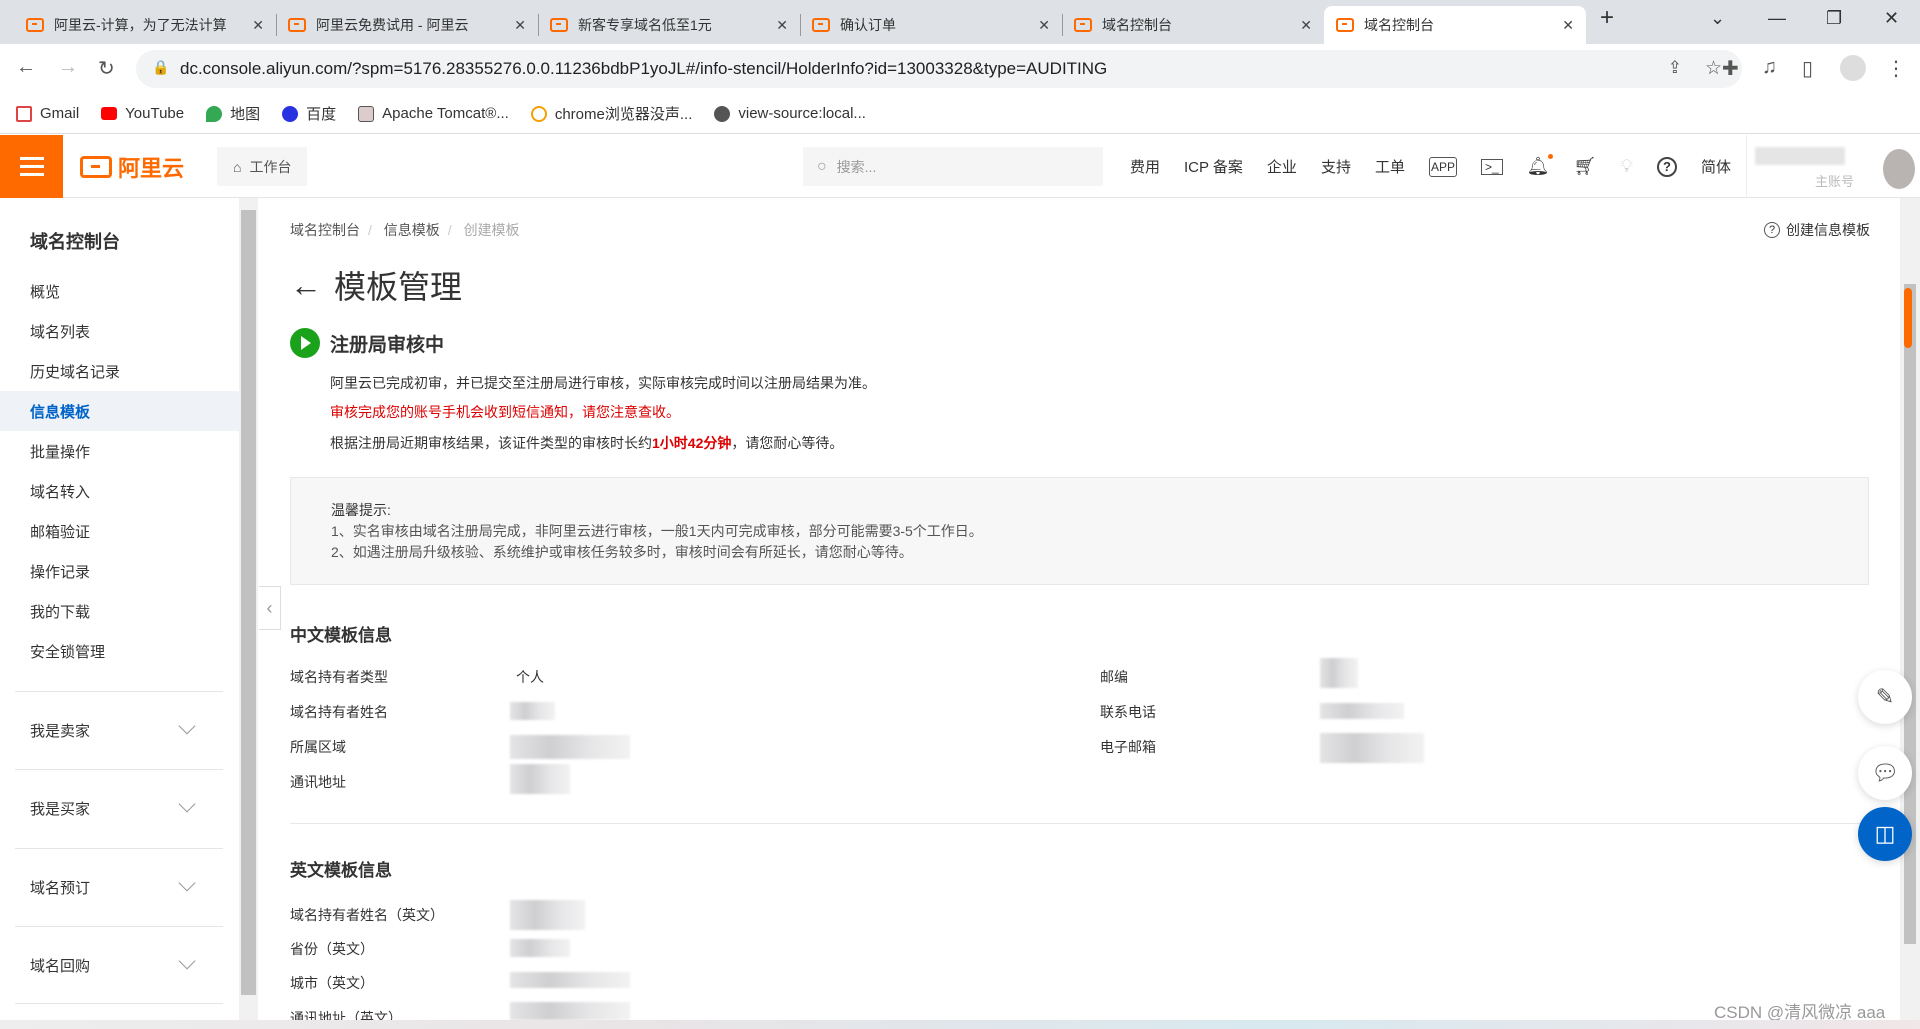 The image size is (1920, 1029). What do you see at coordinates (214, 113) in the screenshot?
I see `maps-icon` at bounding box center [214, 113].